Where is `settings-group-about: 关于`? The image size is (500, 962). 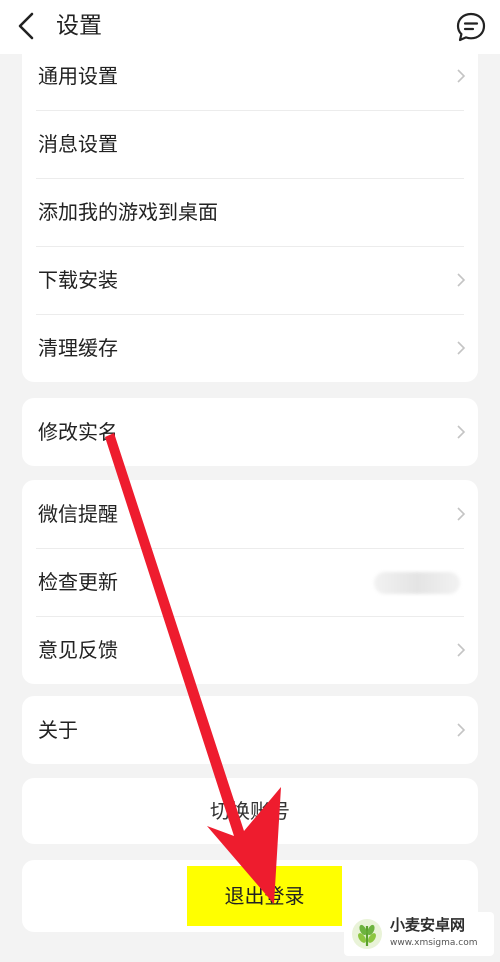
settings-group-about: 关于 is located at coordinates (250, 730).